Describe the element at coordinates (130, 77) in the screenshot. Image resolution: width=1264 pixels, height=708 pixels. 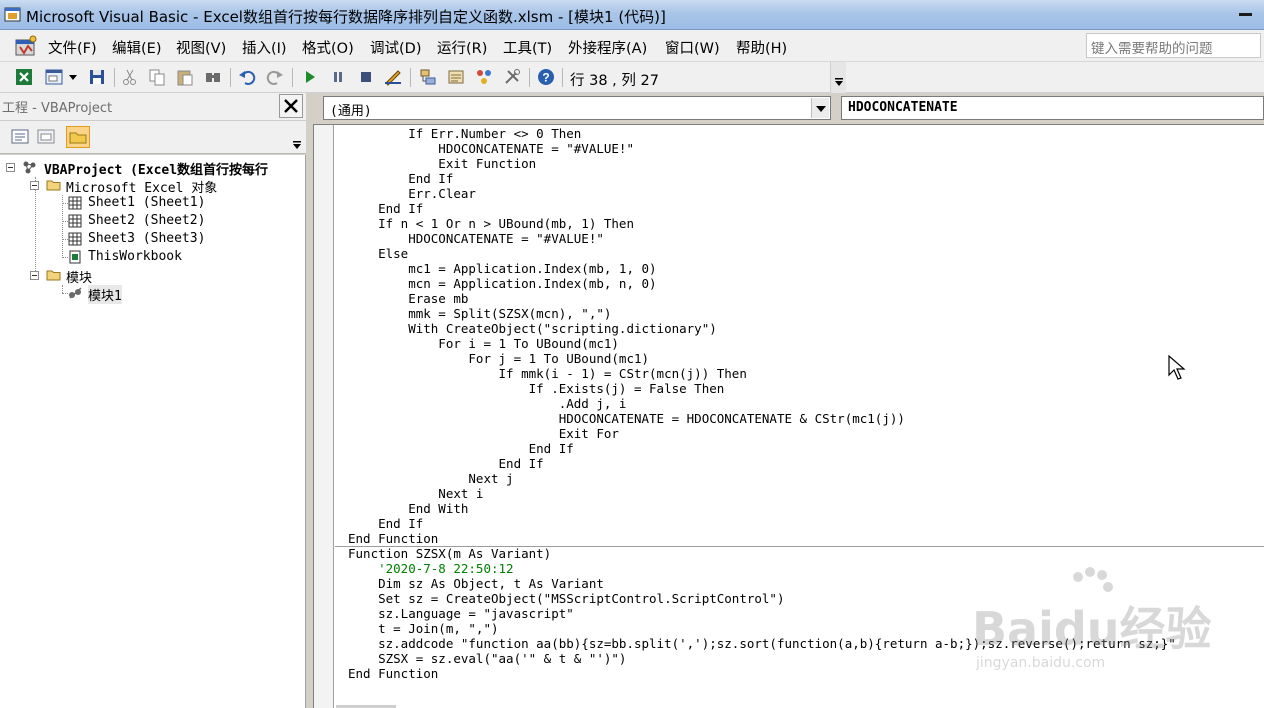
I see `cut-icon` at that location.